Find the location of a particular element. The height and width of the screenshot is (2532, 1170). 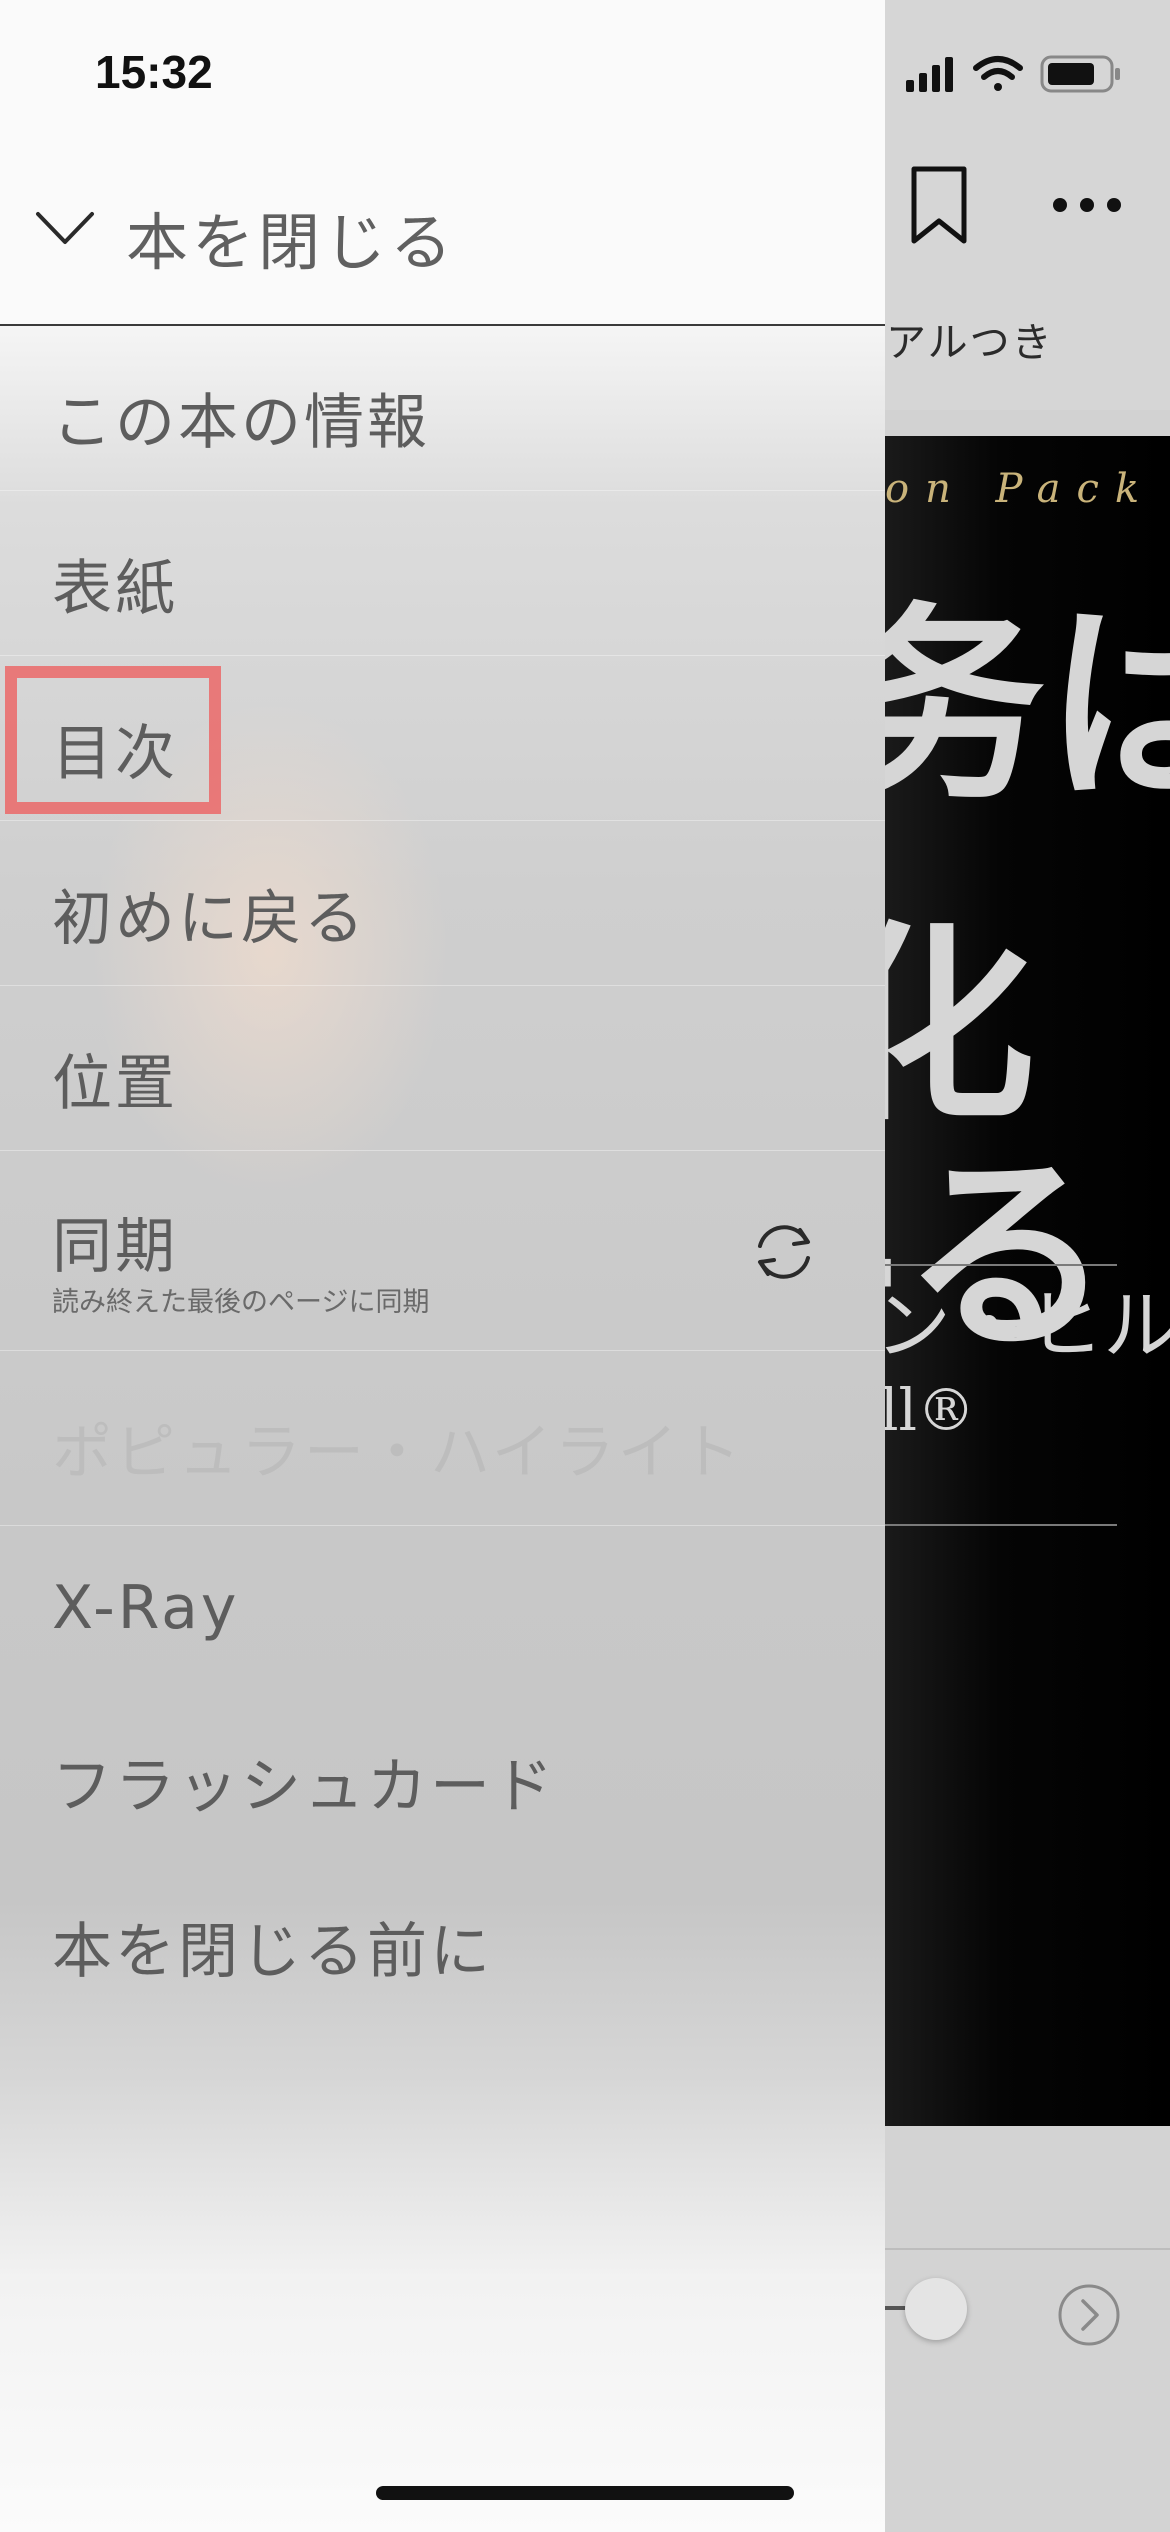

menu-item-popular-highlights: ポピュラー・ハイライト is located at coordinates (442, 1438).